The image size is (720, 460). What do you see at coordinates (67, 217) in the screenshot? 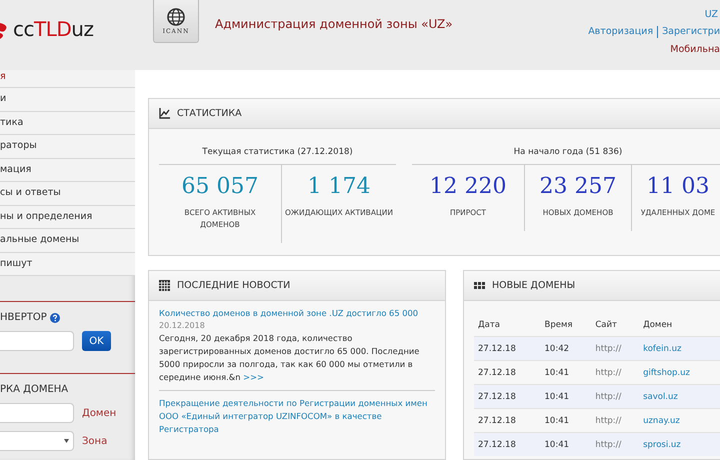
I see `menu-item: ны и определения` at bounding box center [67, 217].